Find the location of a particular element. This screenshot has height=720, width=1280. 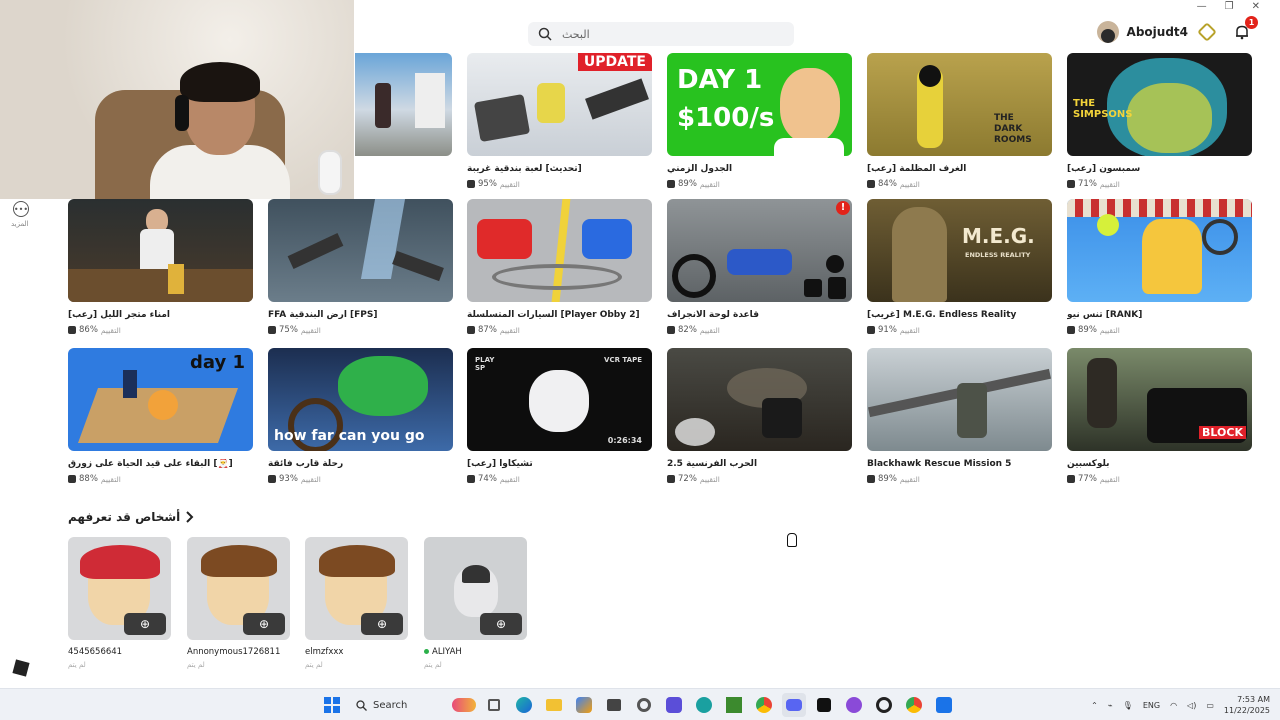

network-icon: ⌁ is located at coordinates (1110, 705).